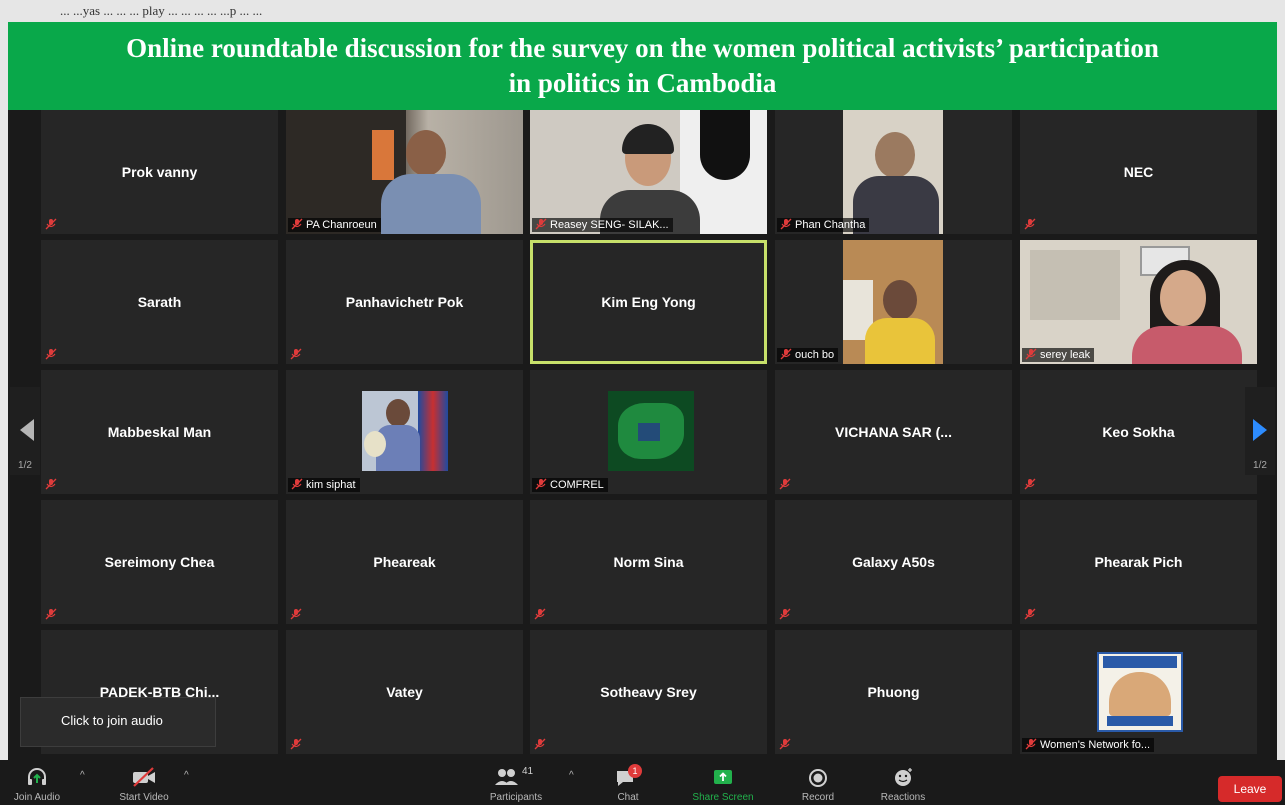 The image size is (1285, 805). I want to click on record-label: Record, so click(818, 797).